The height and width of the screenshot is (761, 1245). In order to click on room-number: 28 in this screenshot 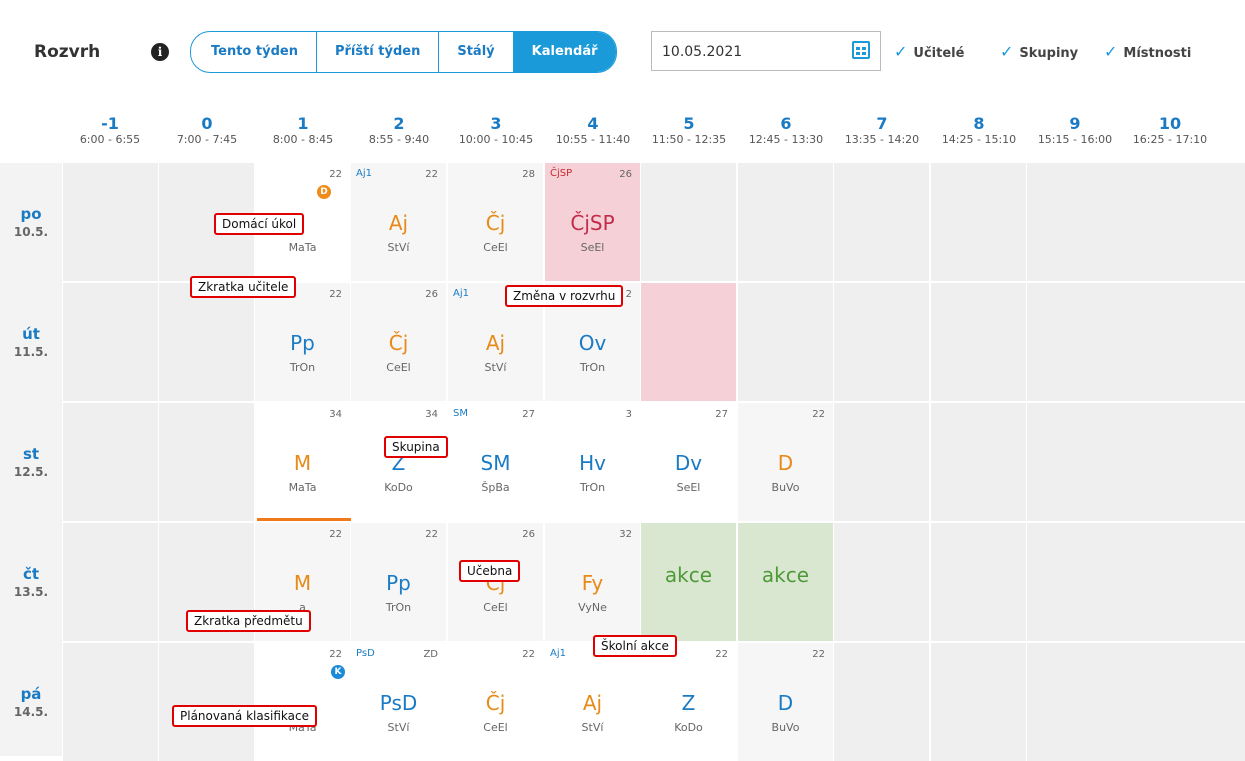, I will do `click(528, 174)`.